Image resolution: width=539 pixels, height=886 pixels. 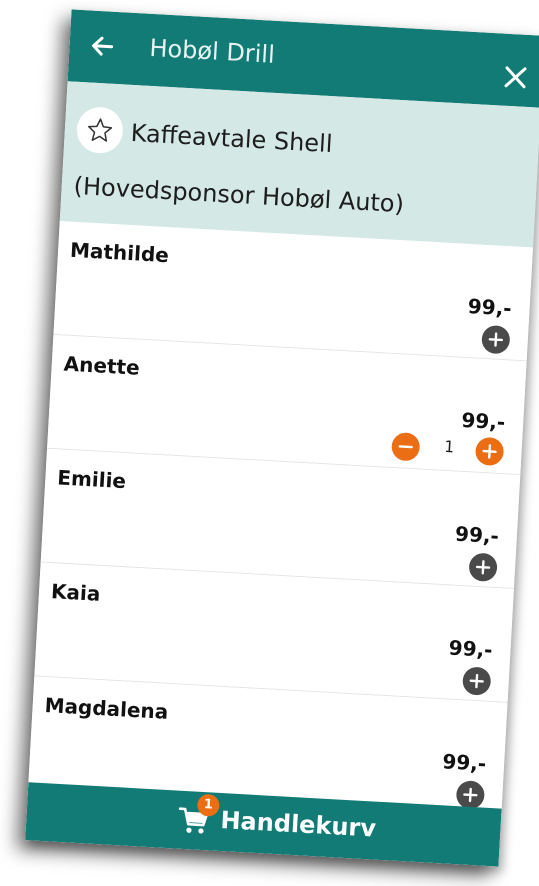 I want to click on remove-button, so click(x=405, y=446).